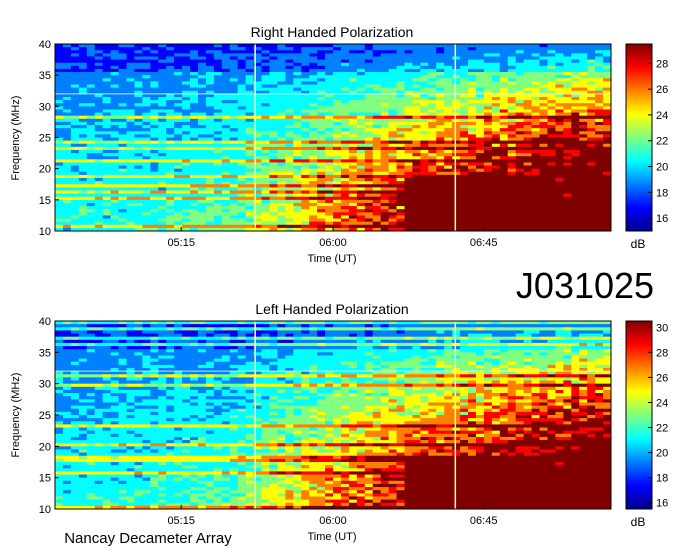 The width and height of the screenshot is (680, 552). Describe the element at coordinates (45, 201) in the screenshot. I see `y-tick-label: 15` at that location.